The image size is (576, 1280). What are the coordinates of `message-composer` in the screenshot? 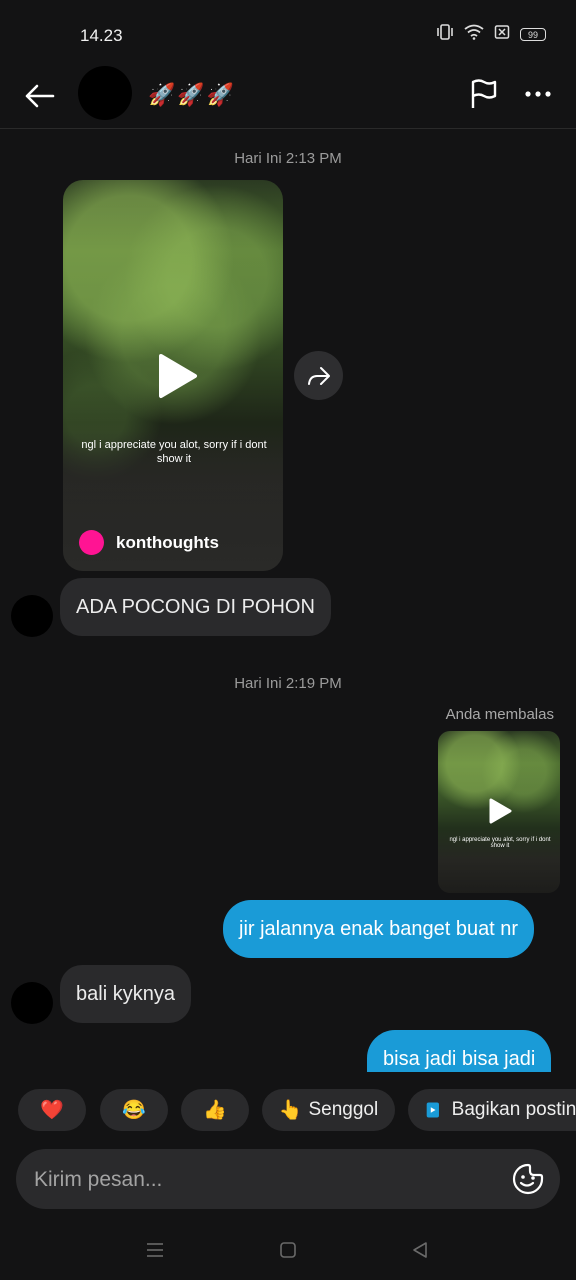 It's located at (288, 1180).